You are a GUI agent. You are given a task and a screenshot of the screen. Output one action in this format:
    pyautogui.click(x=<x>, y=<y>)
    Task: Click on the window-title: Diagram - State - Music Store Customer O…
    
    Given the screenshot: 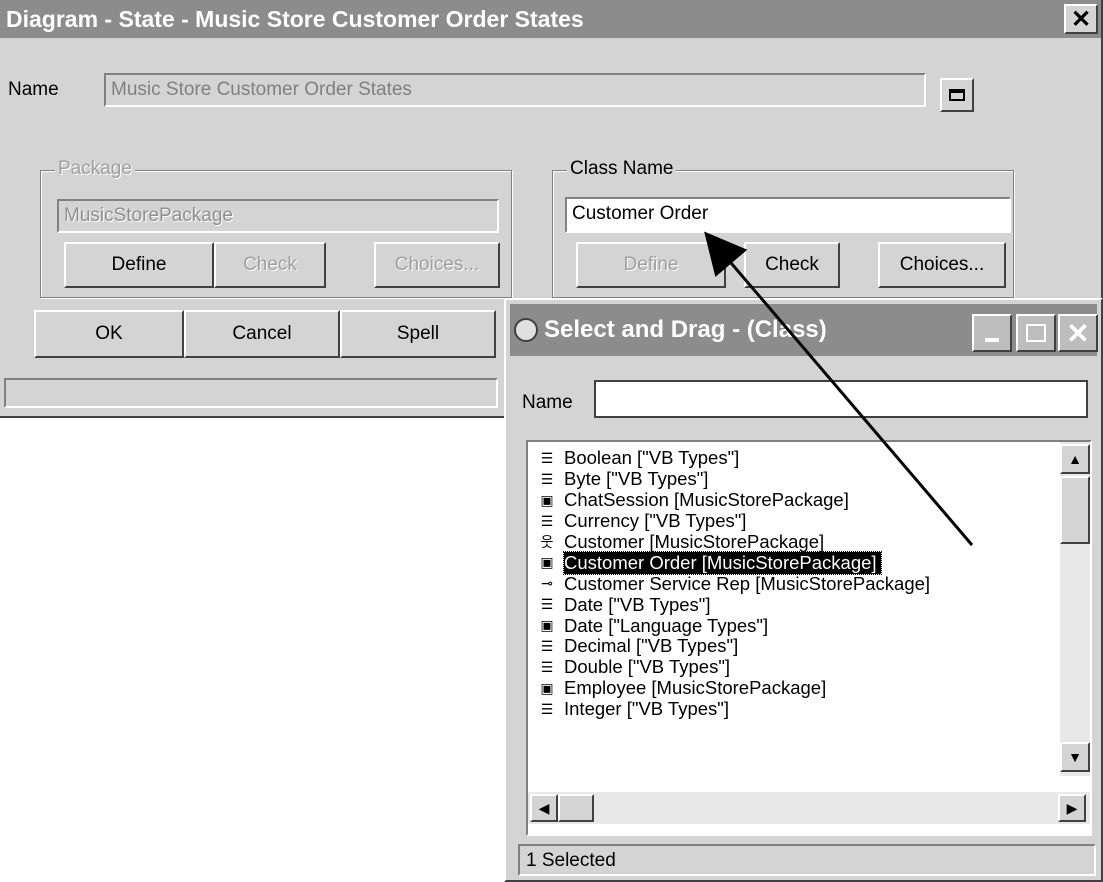 What is the action you would take?
    pyautogui.click(x=295, y=18)
    